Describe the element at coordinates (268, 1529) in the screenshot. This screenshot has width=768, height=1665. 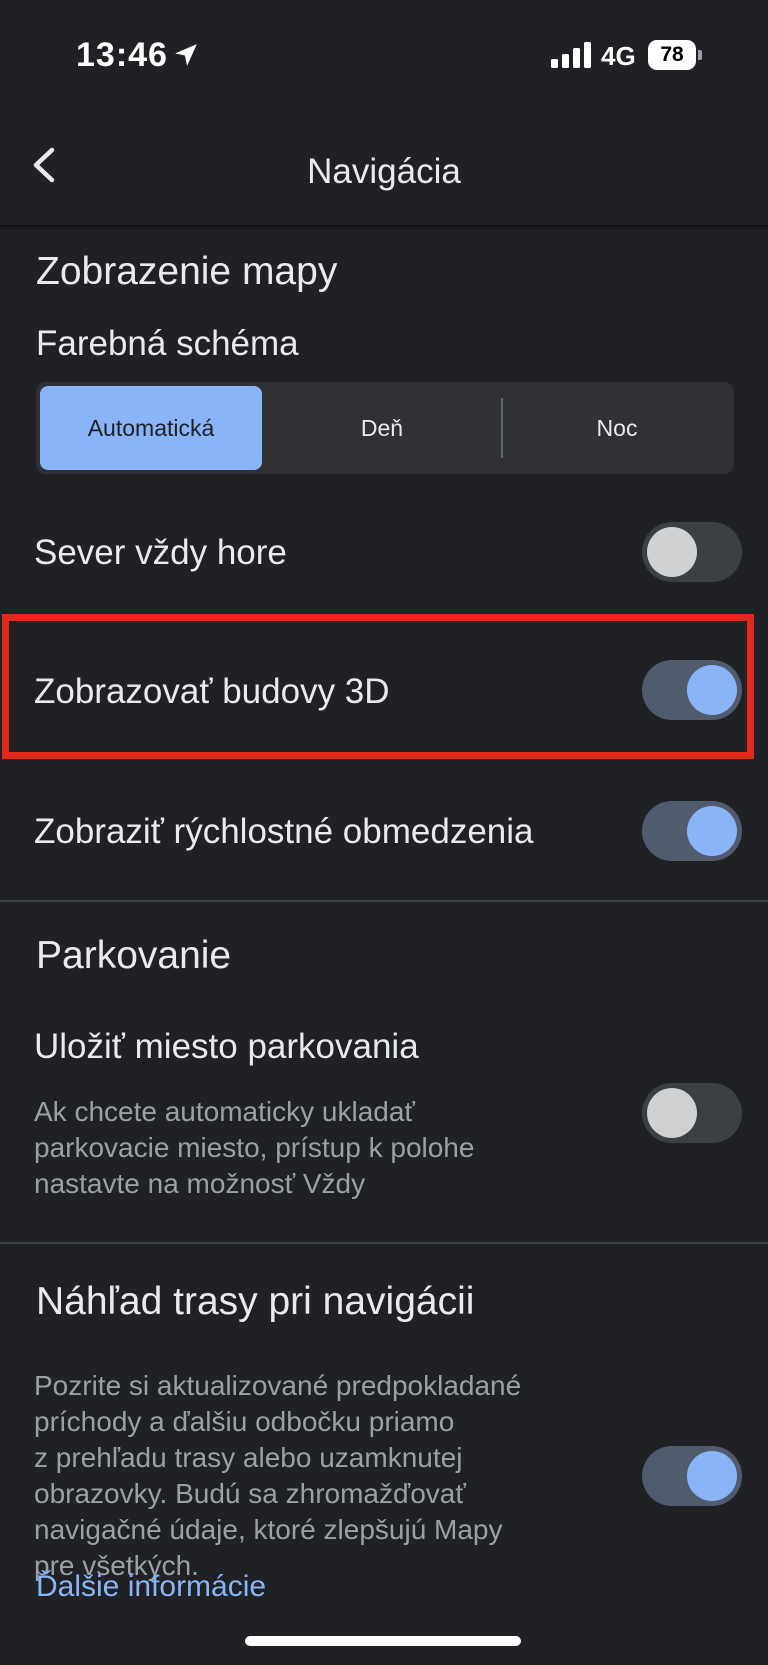
I see `description-line: navigačné údaje, ktoré zlepšujú Mapy` at that location.